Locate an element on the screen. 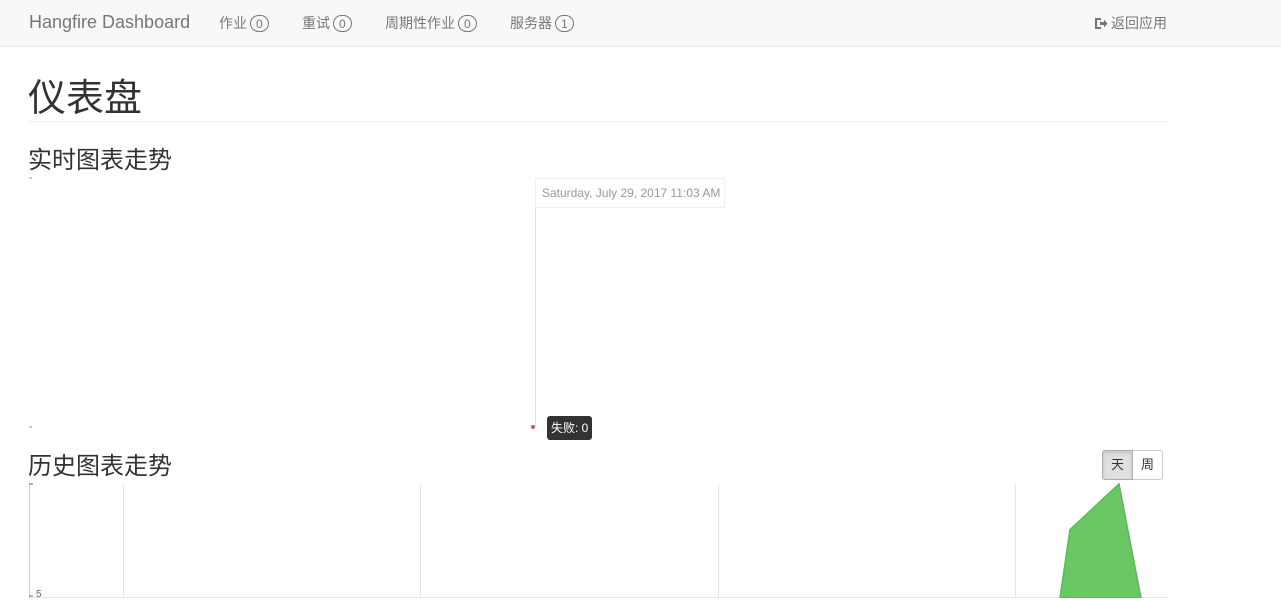  day-button: 天 is located at coordinates (1118, 465).